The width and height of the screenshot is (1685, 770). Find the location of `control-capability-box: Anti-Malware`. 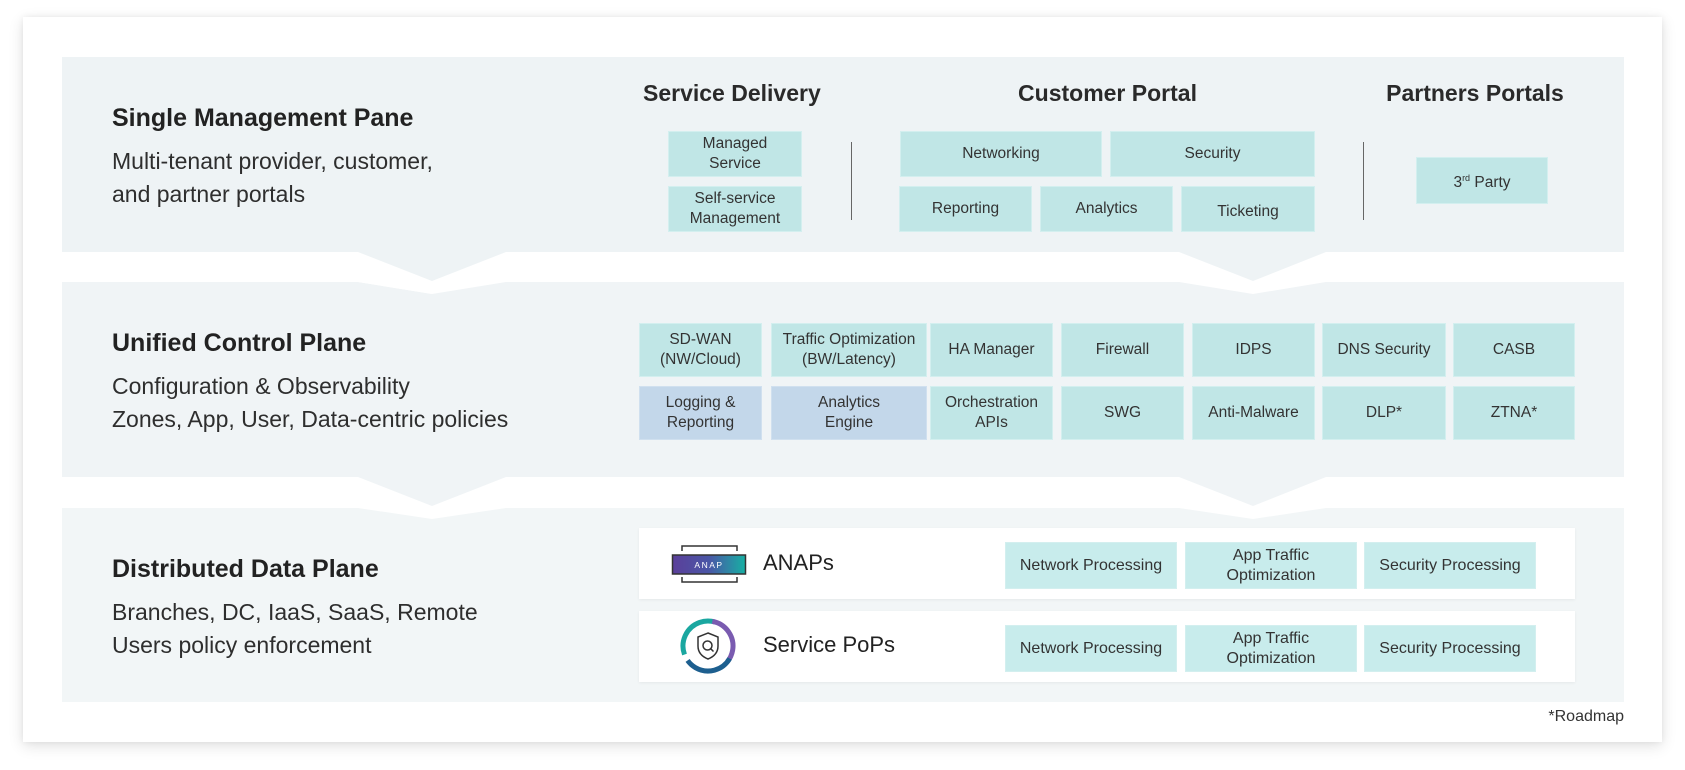

control-capability-box: Anti-Malware is located at coordinates (1253, 413).